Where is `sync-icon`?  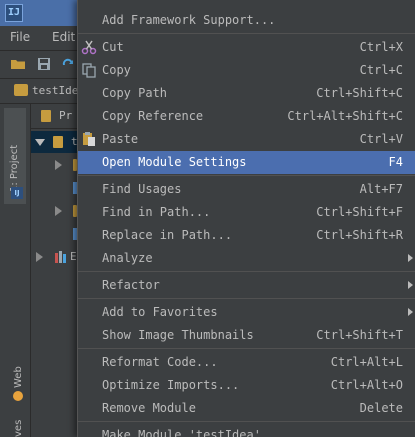 sync-icon is located at coordinates (68, 64).